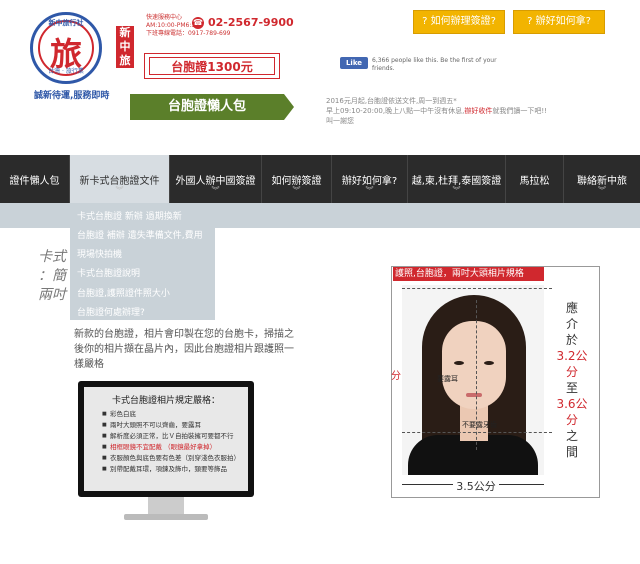 This screenshot has width=640, height=564. What do you see at coordinates (571, 340) in the screenshot?
I see `note-line: 於` at bounding box center [571, 340].